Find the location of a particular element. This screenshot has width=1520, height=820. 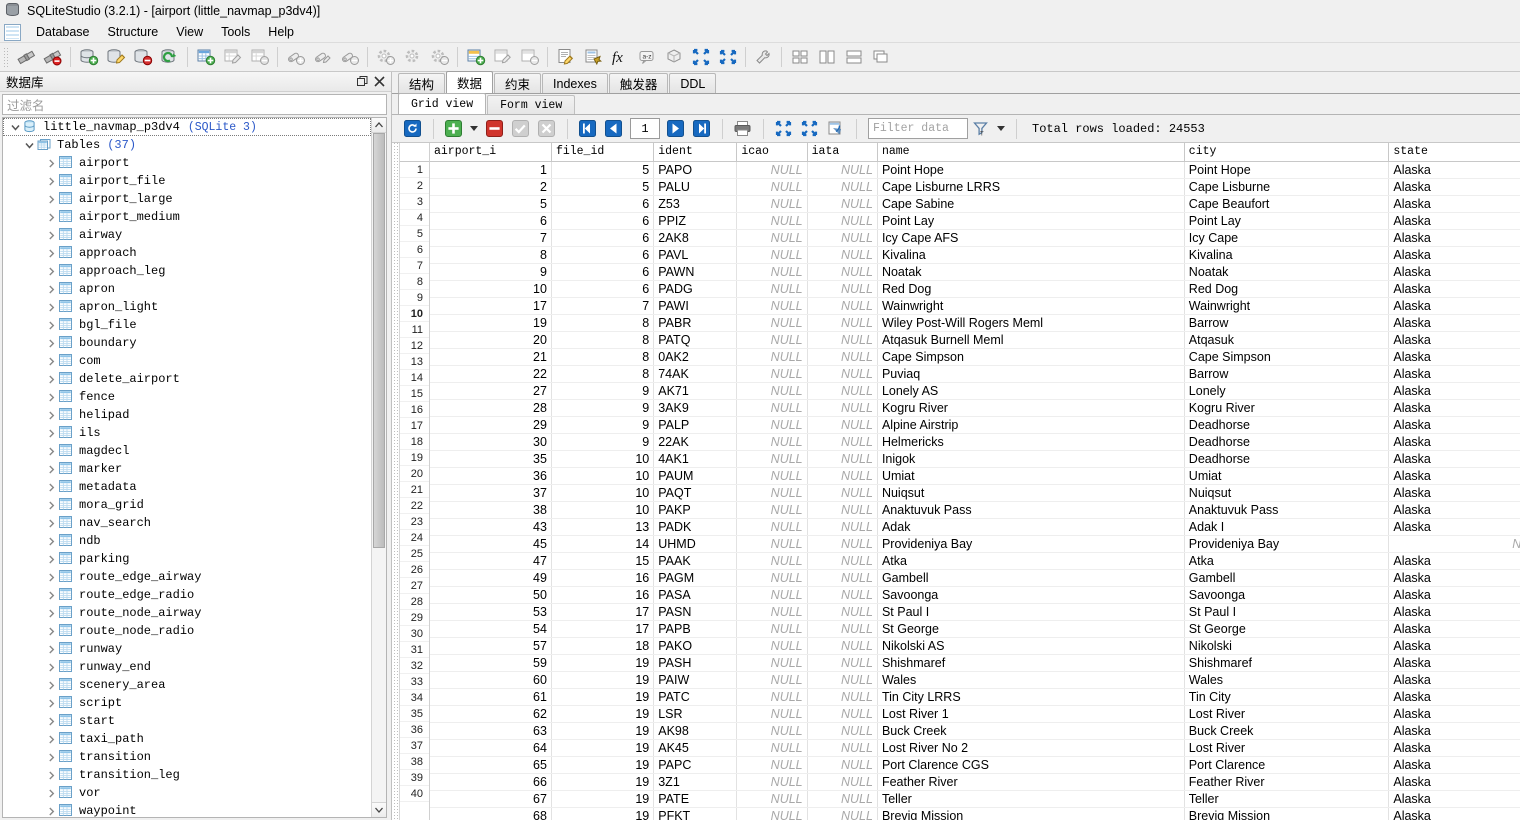

row-number: 34 is located at coordinates (414, 698).